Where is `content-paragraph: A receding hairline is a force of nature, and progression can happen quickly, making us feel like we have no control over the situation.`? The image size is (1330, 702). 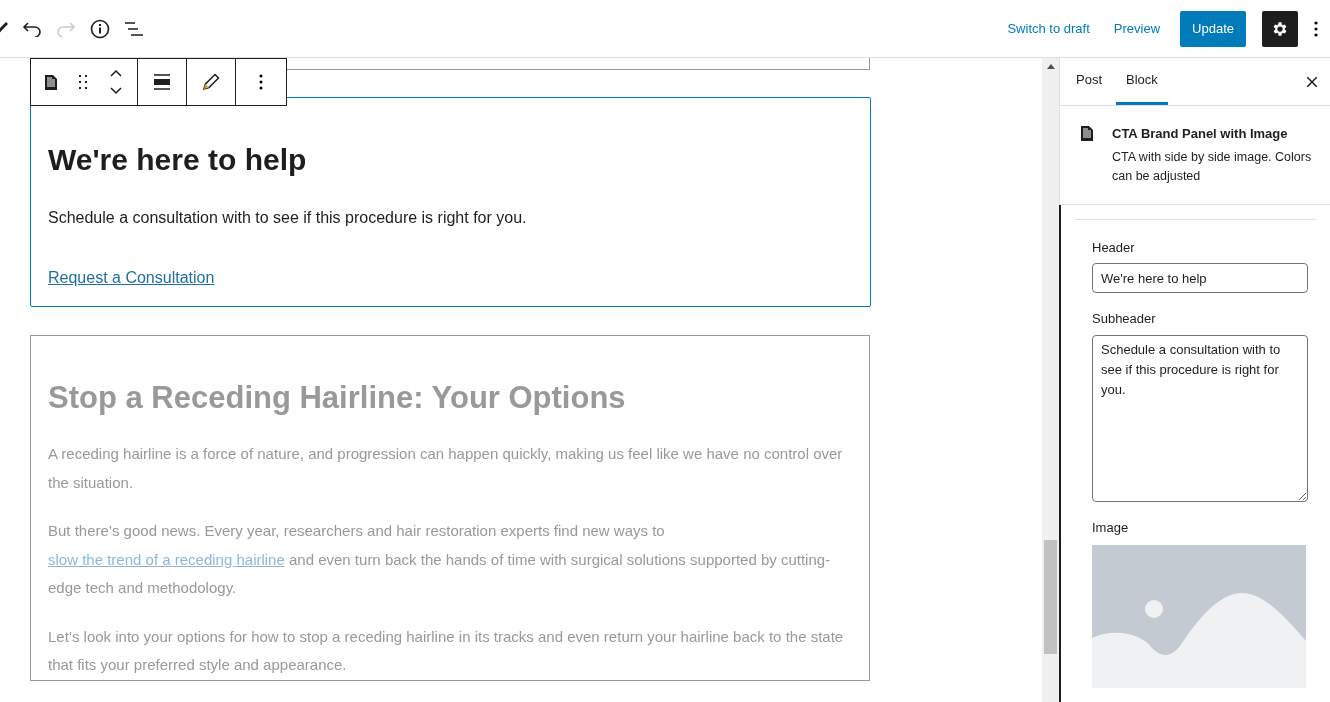
content-paragraph: A receding hairline is a force of nature, and progression can happen quickly, making us feel like we have no control over the situation. is located at coordinates (446, 468).